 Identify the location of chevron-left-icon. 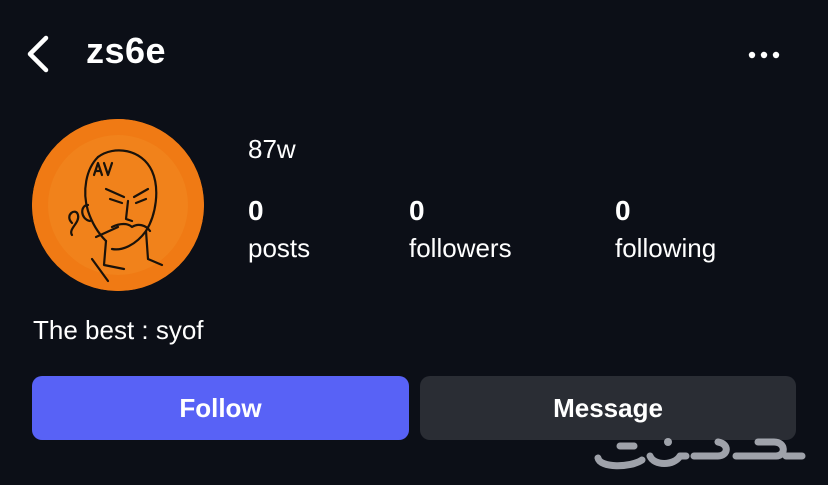
(38, 54).